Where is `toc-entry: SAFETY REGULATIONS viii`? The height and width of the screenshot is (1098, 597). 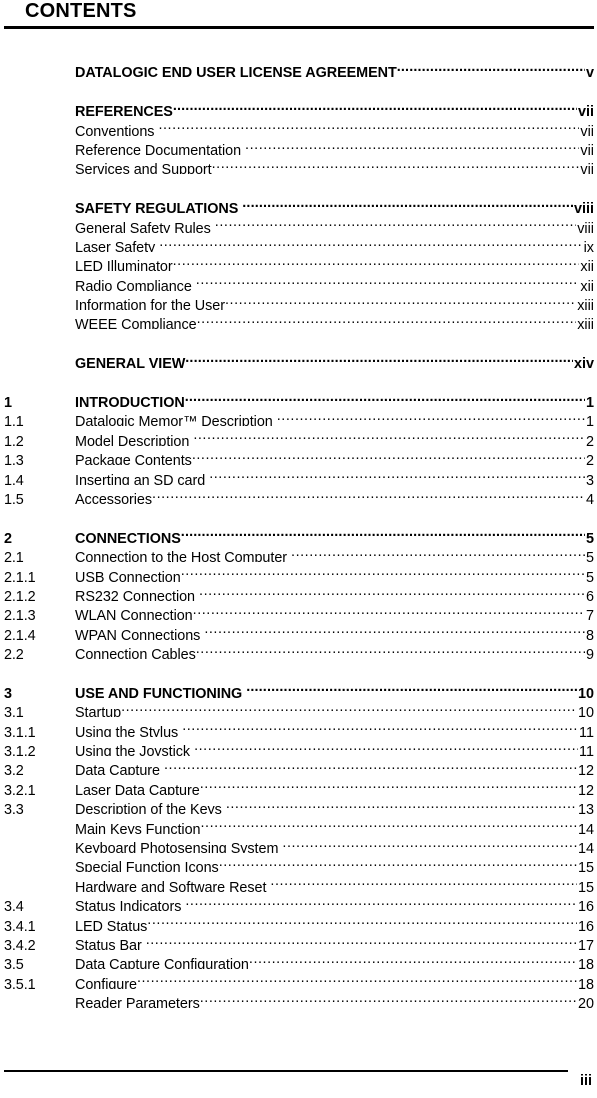
toc-entry: SAFETY REGULATIONS viii is located at coordinates (299, 203).